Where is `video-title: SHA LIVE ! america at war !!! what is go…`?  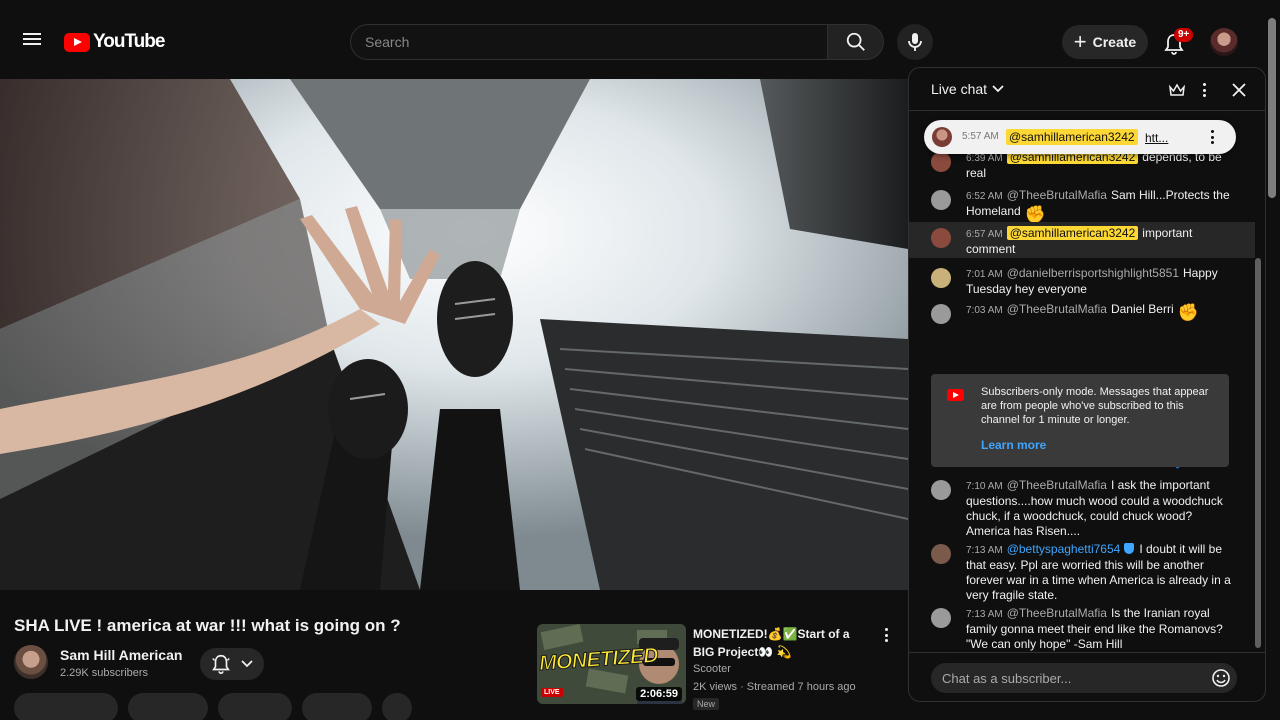 video-title: SHA LIVE ! america at war !!! what is go… is located at coordinates (207, 625).